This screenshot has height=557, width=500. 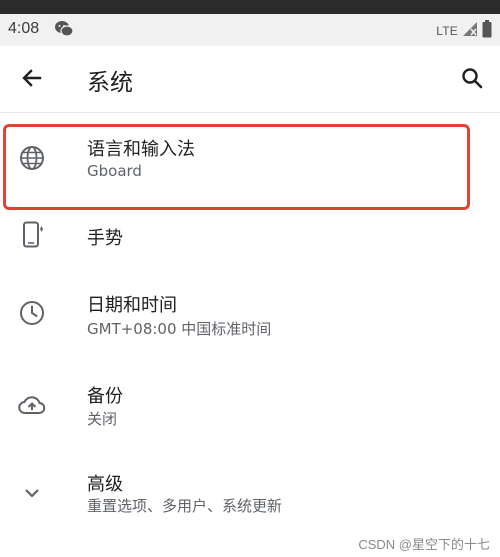 What do you see at coordinates (32, 493) in the screenshot?
I see `chevron-down-icon` at bounding box center [32, 493].